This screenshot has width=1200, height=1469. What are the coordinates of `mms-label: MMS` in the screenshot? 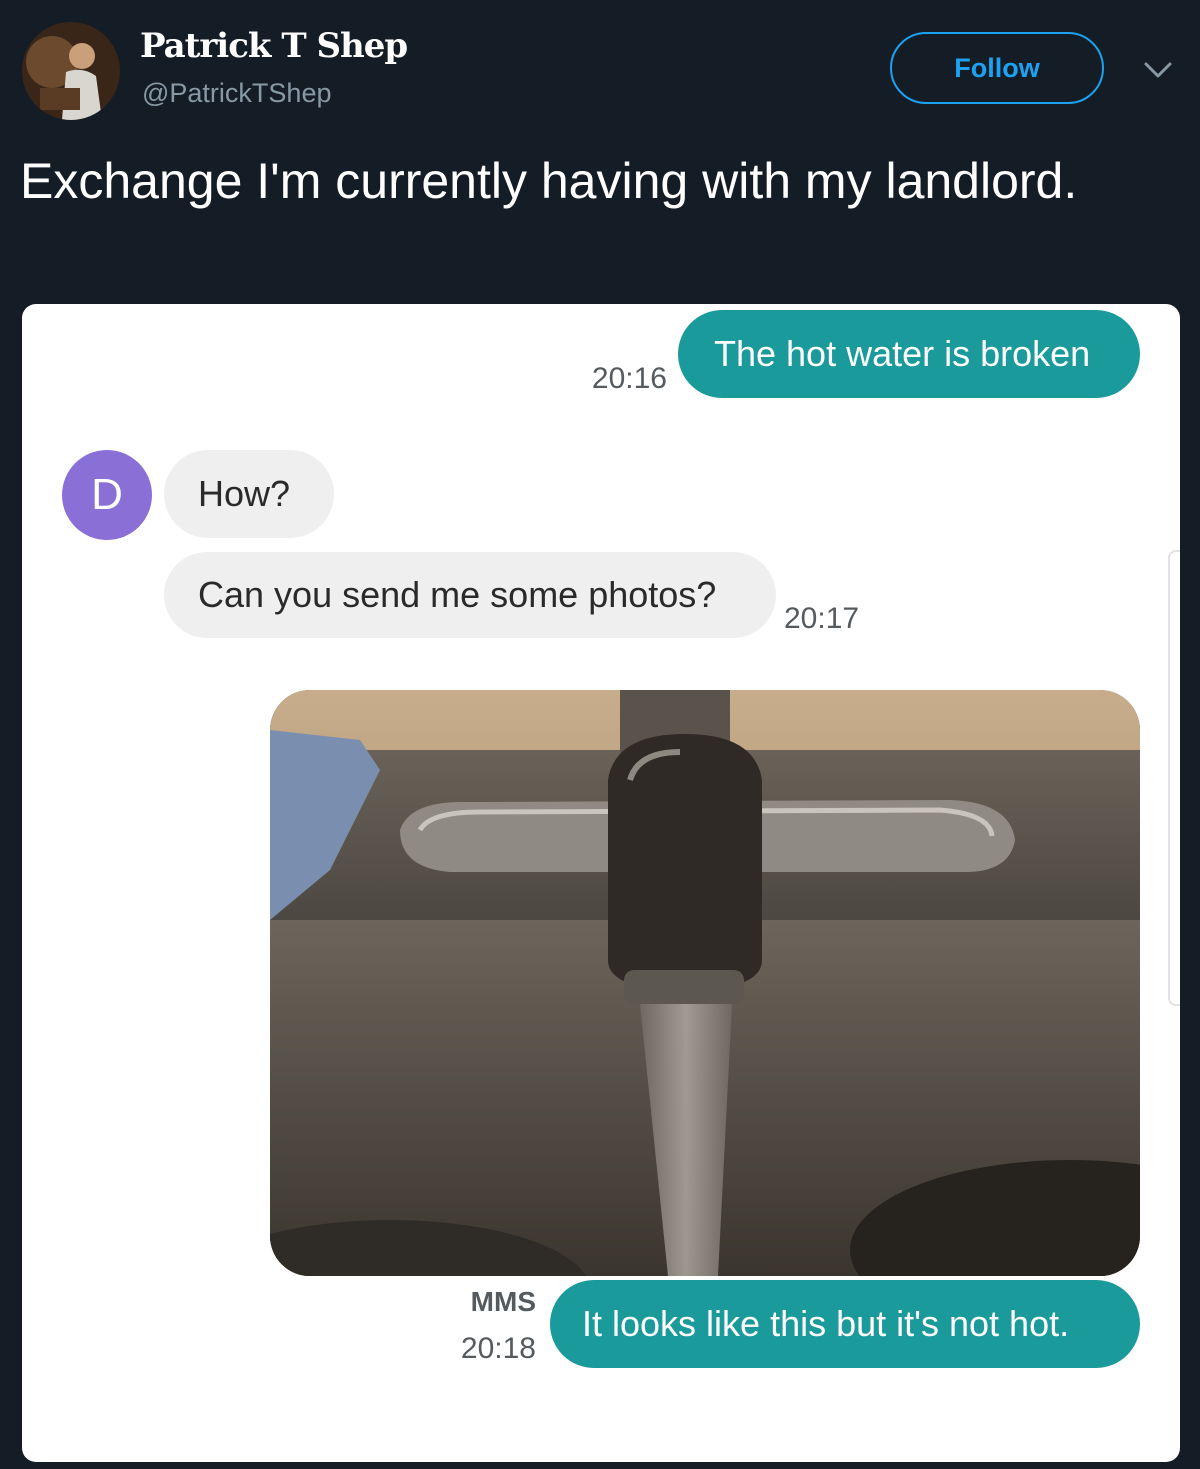 It's located at (503, 1301).